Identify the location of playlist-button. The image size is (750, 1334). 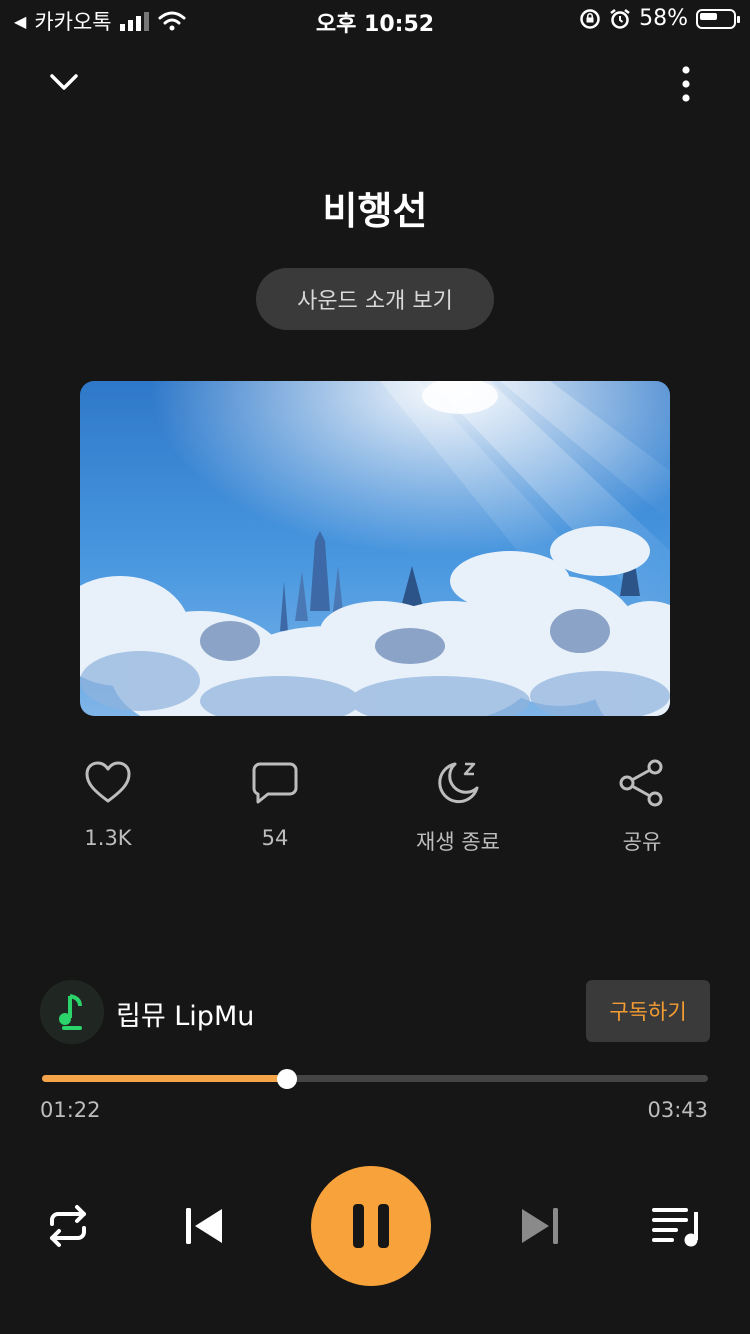
(677, 1227).